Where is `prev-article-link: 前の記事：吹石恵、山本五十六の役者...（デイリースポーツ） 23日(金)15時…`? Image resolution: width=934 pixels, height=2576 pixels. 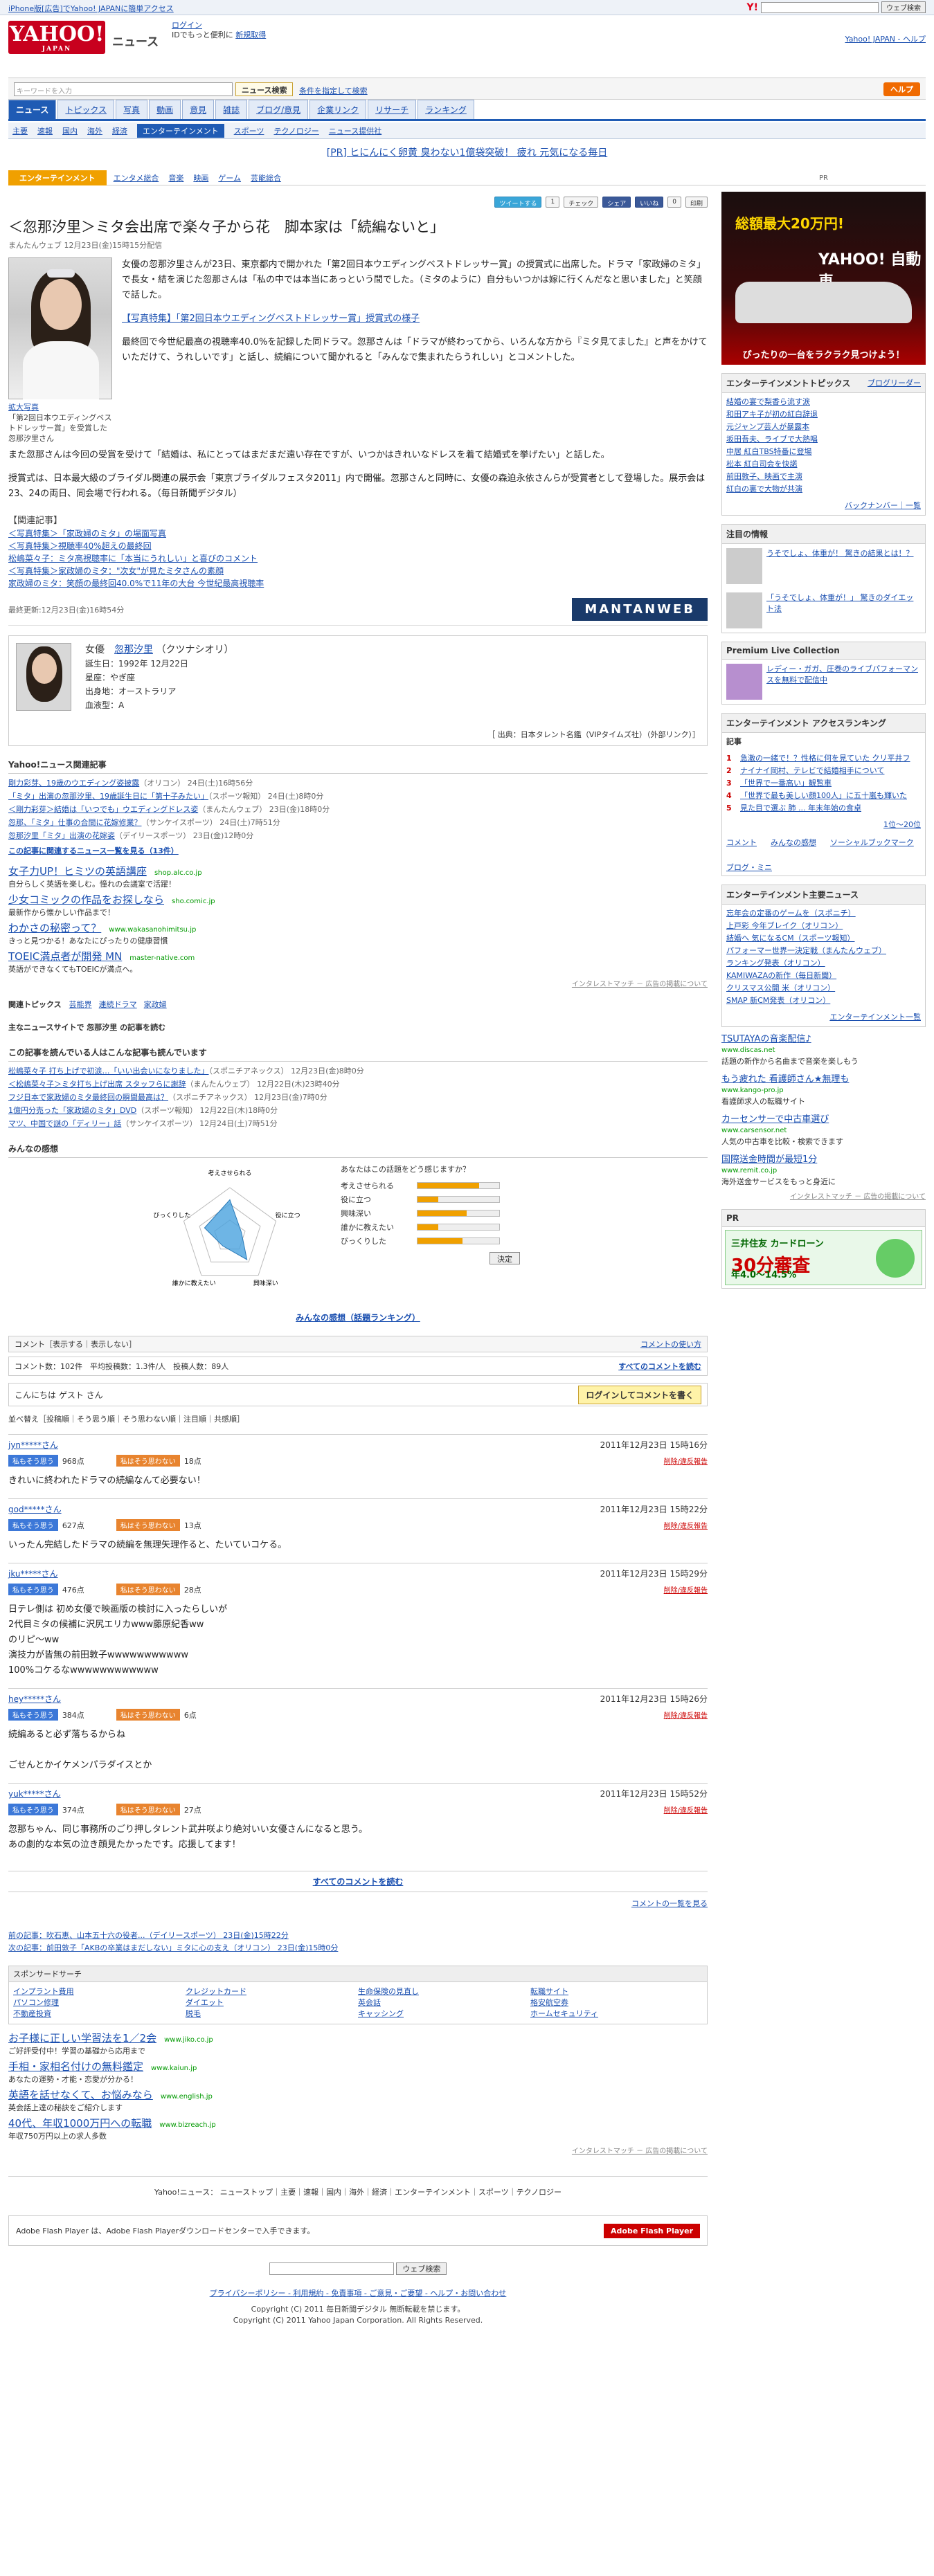
prev-article-link: 前の記事：吹石恵、山本五十六の役者...（デイリースポーツ） 23日(金)15時… is located at coordinates (358, 1936).